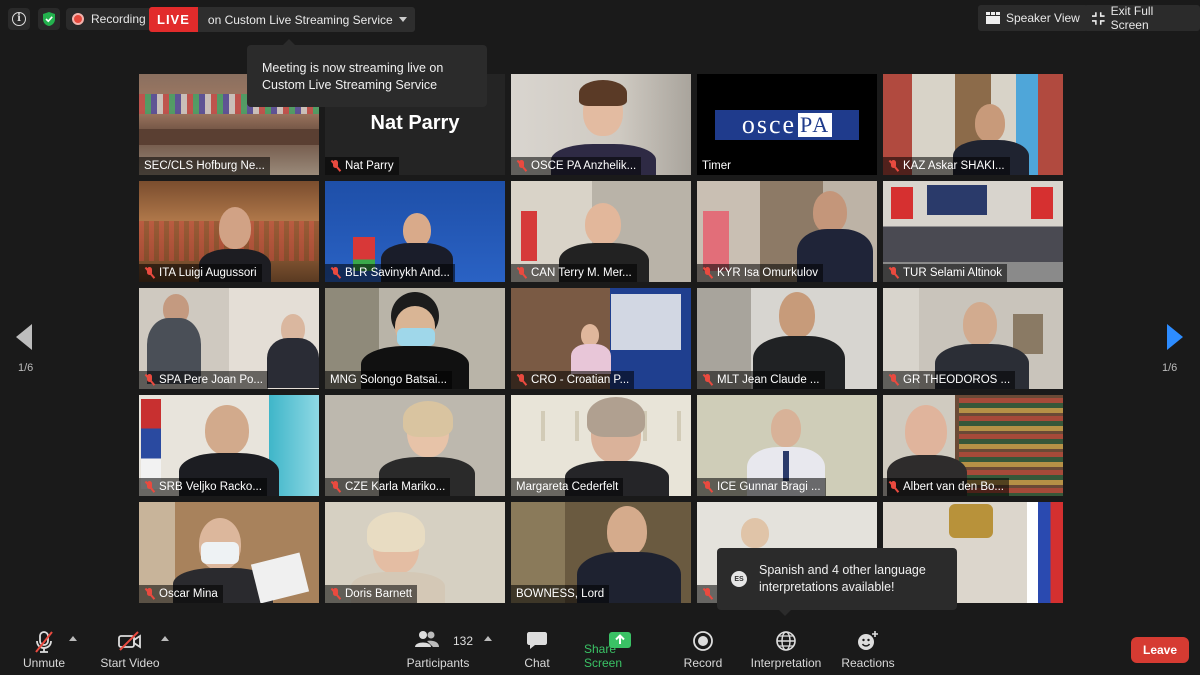 The image size is (1200, 675). Describe the element at coordinates (200, 273) in the screenshot. I see `participant-nameplate: ITA Luigi Augussori` at that location.